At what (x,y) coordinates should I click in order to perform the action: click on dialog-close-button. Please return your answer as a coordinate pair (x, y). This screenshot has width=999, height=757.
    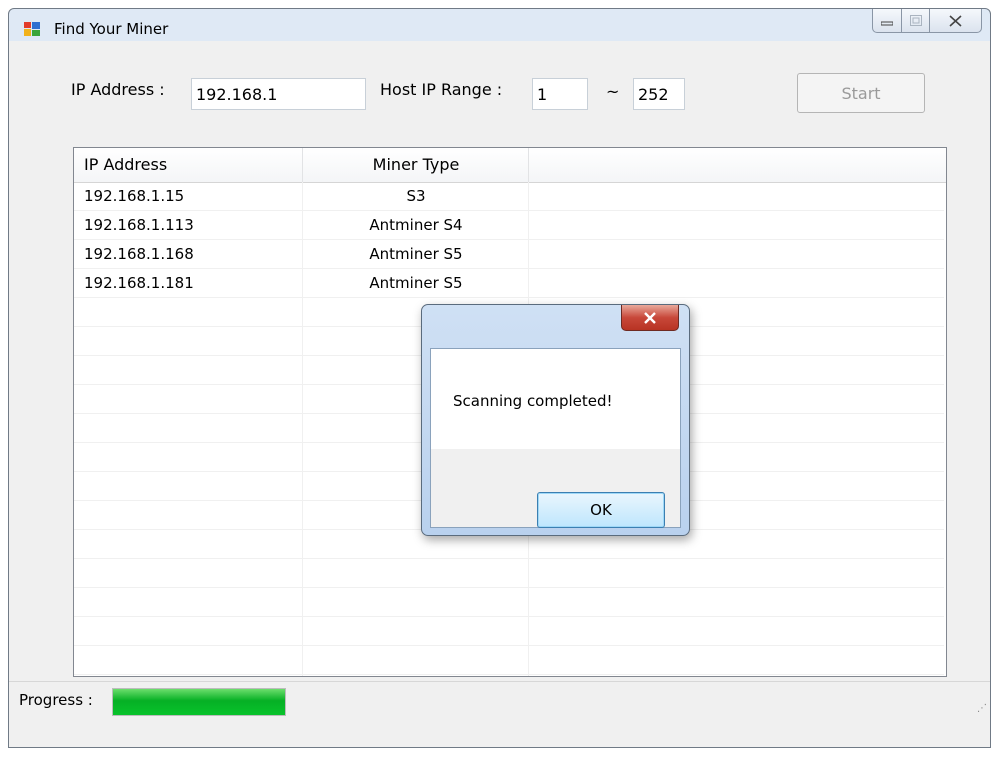
    Looking at the image, I should click on (650, 318).